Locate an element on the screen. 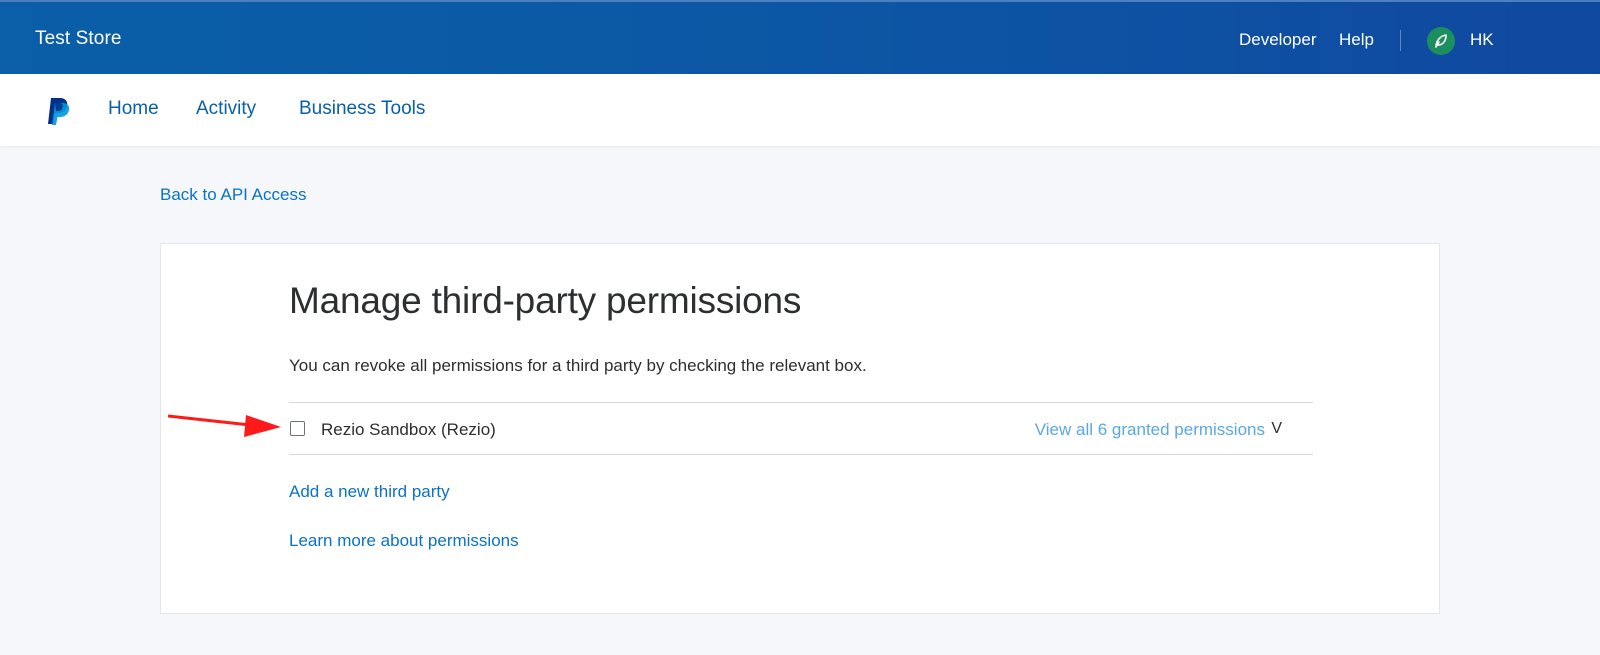 The image size is (1600, 655). help-link: Help is located at coordinates (1356, 40).